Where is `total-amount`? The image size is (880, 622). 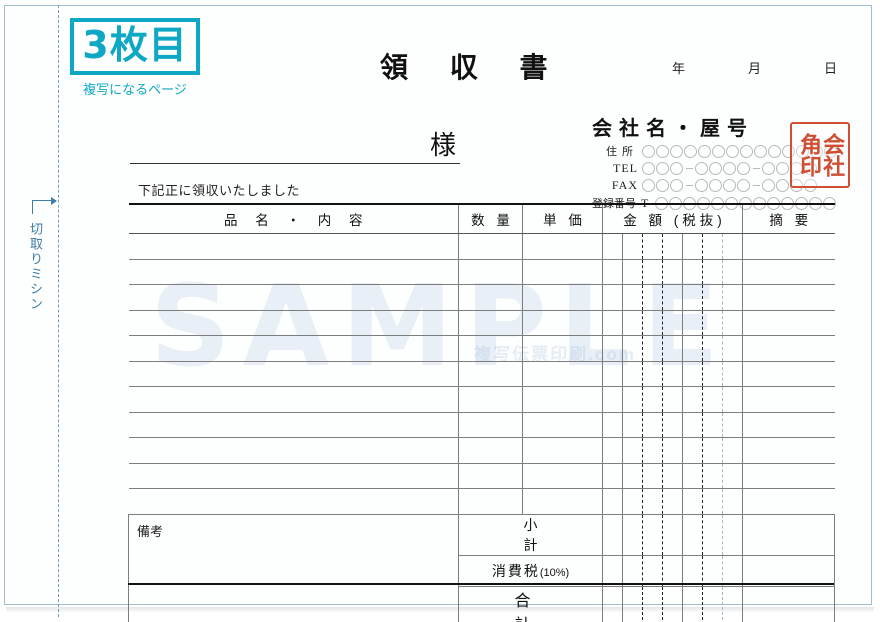 total-amount is located at coordinates (672, 603).